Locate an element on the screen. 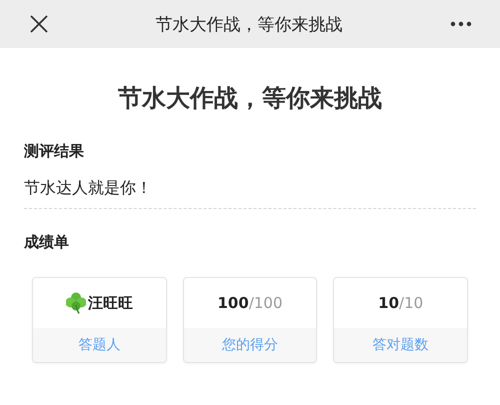 The image size is (500, 405). result-text: 节水达人就是你！ is located at coordinates (250, 192).